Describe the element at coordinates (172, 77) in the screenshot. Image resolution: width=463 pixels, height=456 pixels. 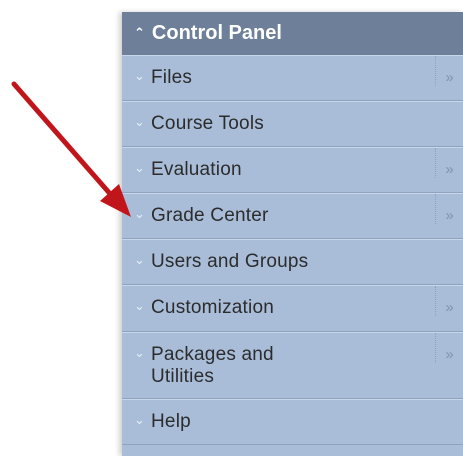
I see `menu-item-label: Files` at that location.